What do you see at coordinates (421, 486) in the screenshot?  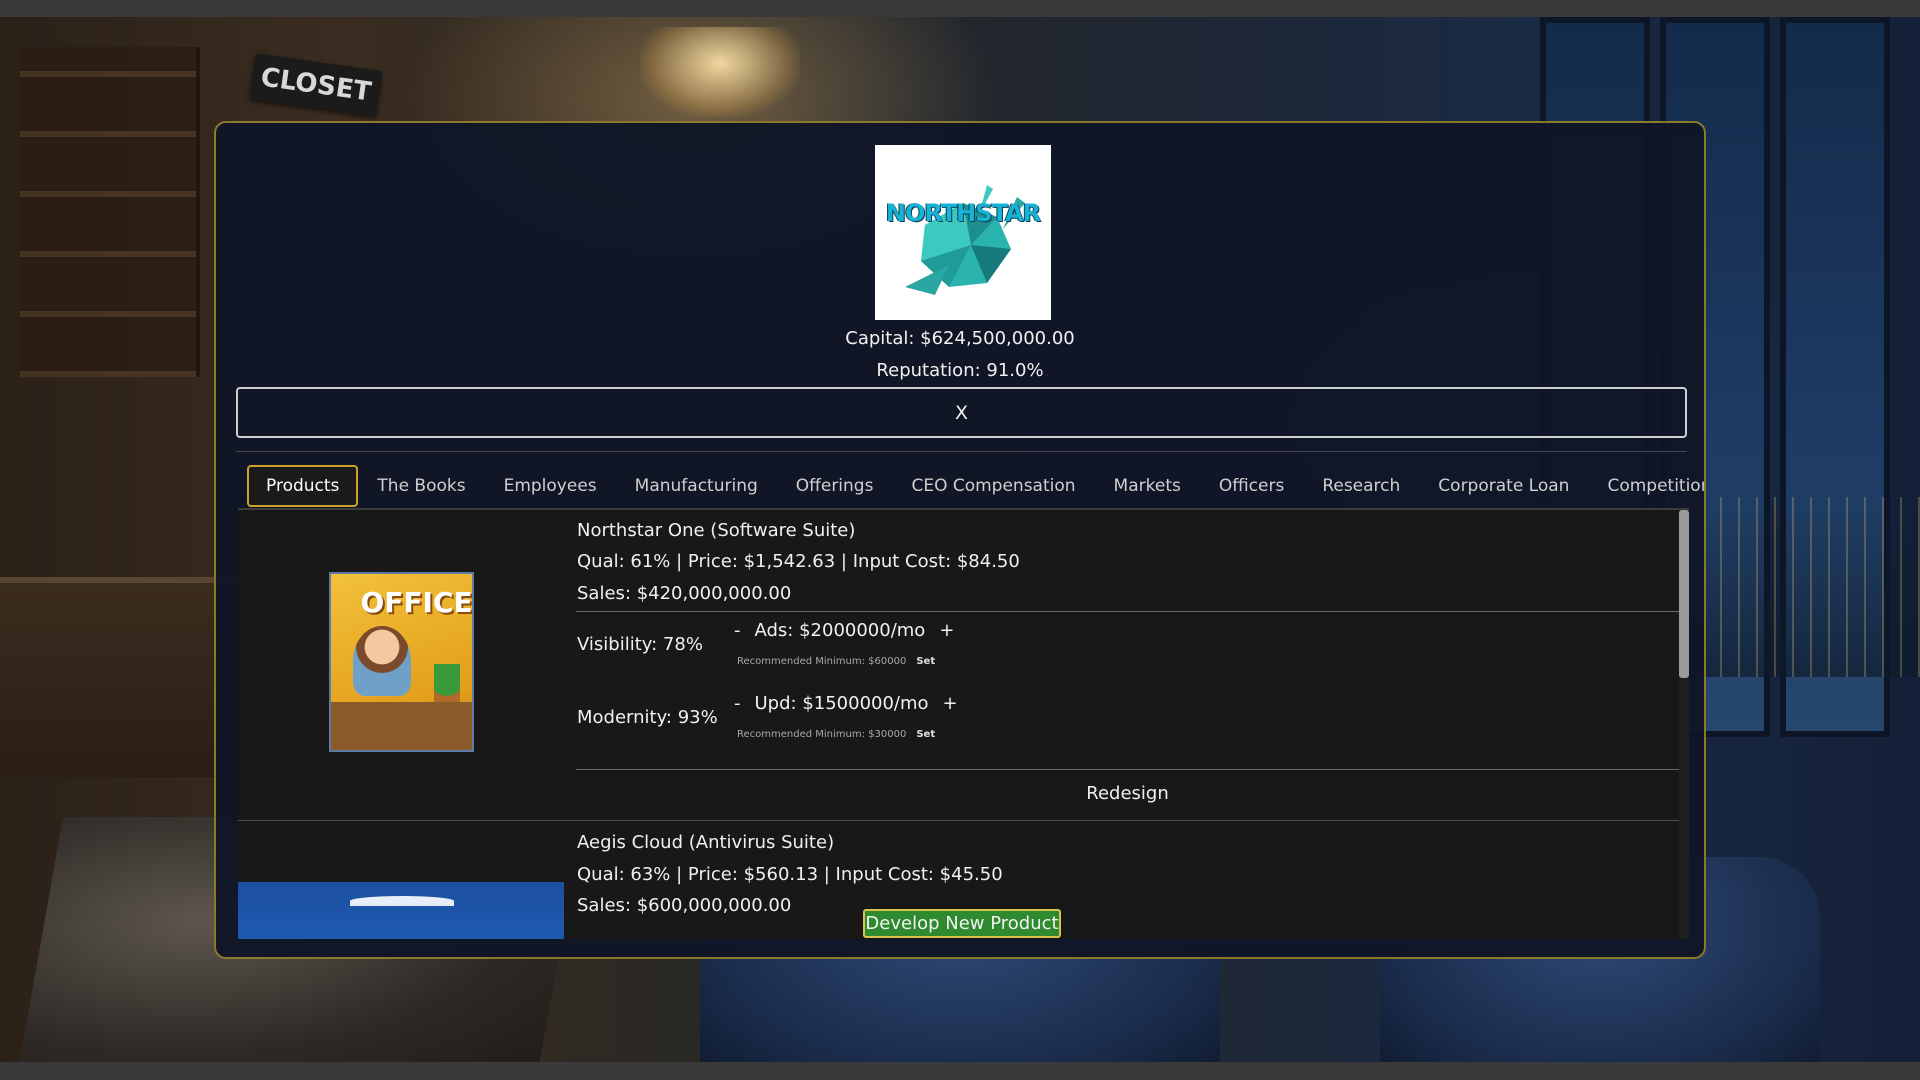 I see `tab-the-books: The Books` at bounding box center [421, 486].